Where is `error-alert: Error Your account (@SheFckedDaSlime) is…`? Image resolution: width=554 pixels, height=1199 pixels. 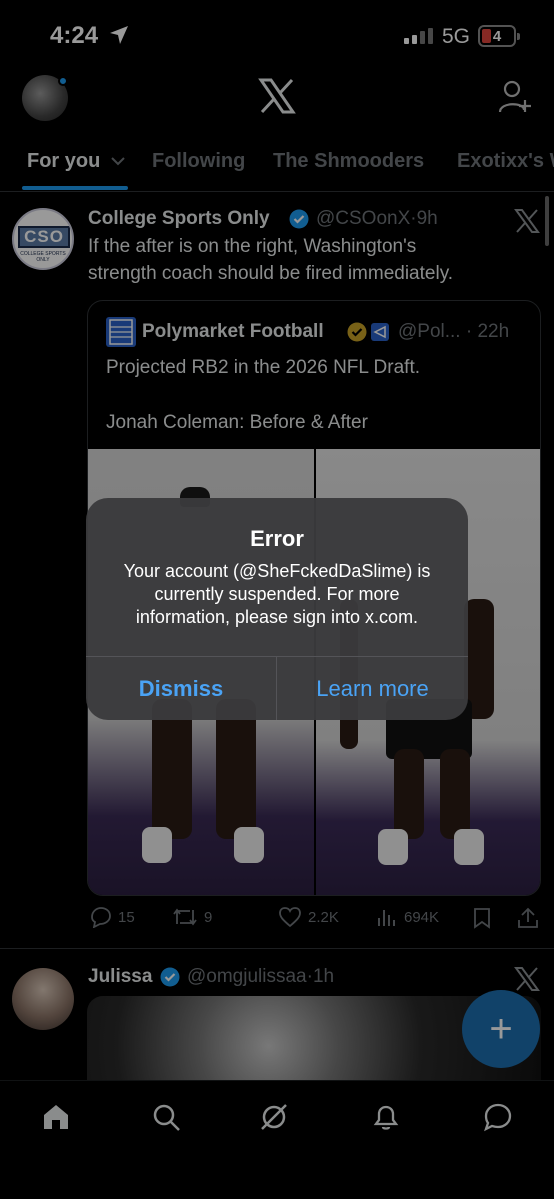
error-alert: Error Your account (@SheFckedDaSlime) is… is located at coordinates (277, 609).